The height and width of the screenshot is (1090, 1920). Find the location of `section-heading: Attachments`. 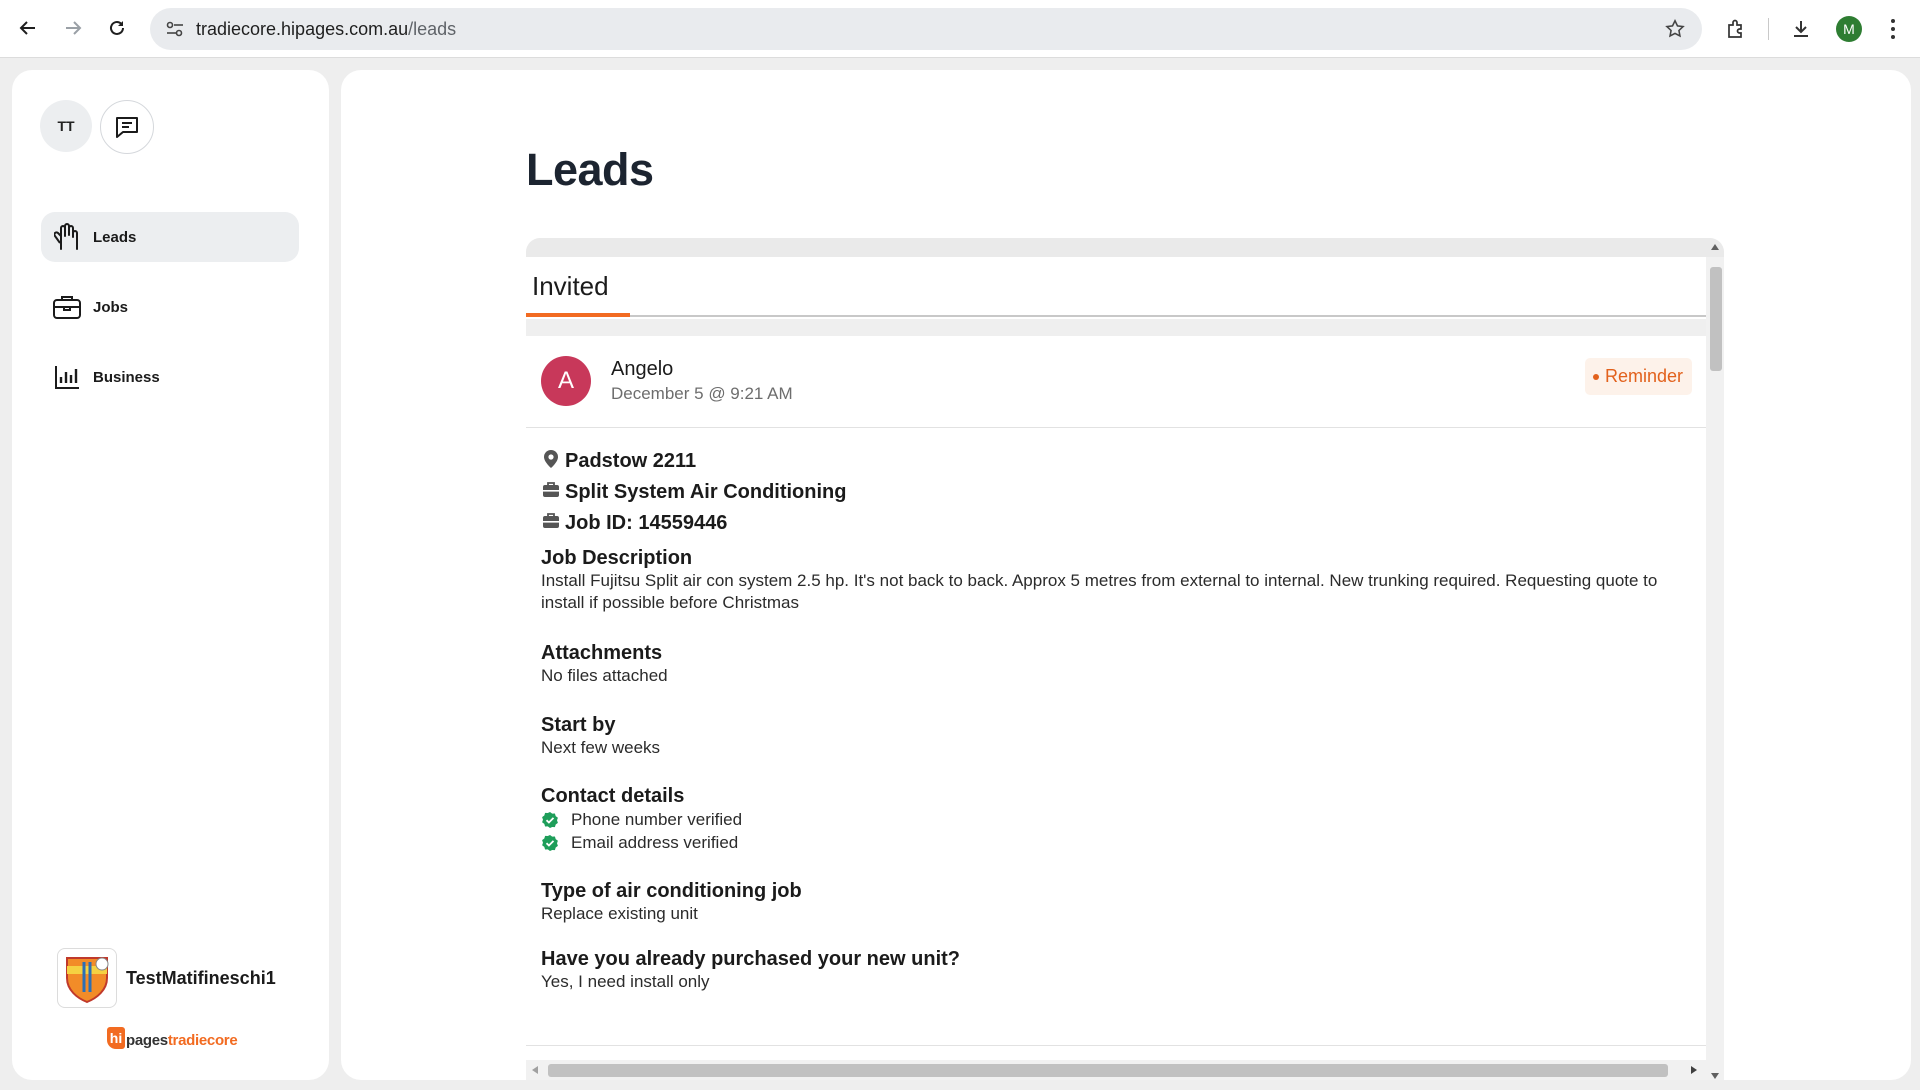

section-heading: Attachments is located at coordinates (602, 653).